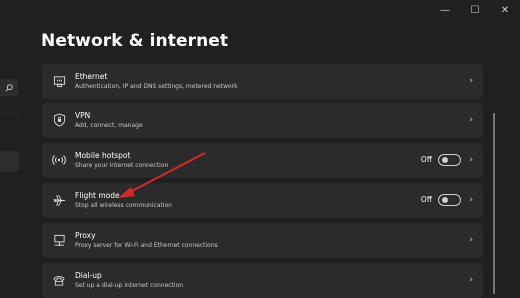 This screenshot has width=520, height=298. Describe the element at coordinates (59, 81) in the screenshot. I see `ethernet-icon` at that location.